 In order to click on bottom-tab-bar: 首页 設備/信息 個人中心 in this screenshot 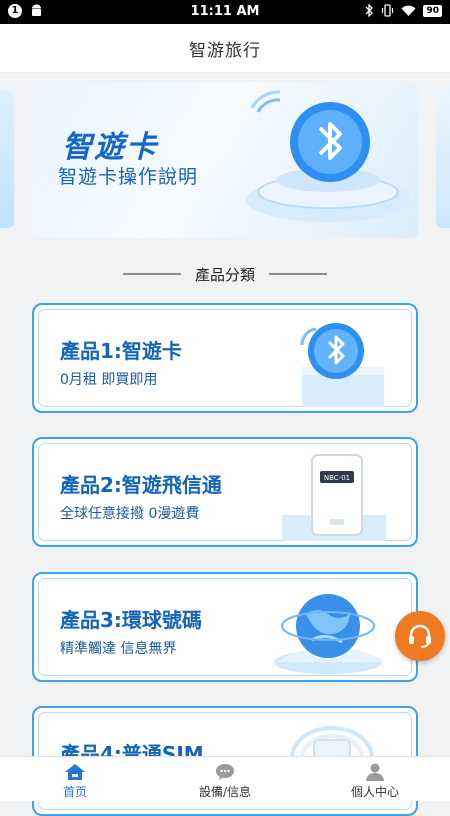, I will do `click(225, 778)`.